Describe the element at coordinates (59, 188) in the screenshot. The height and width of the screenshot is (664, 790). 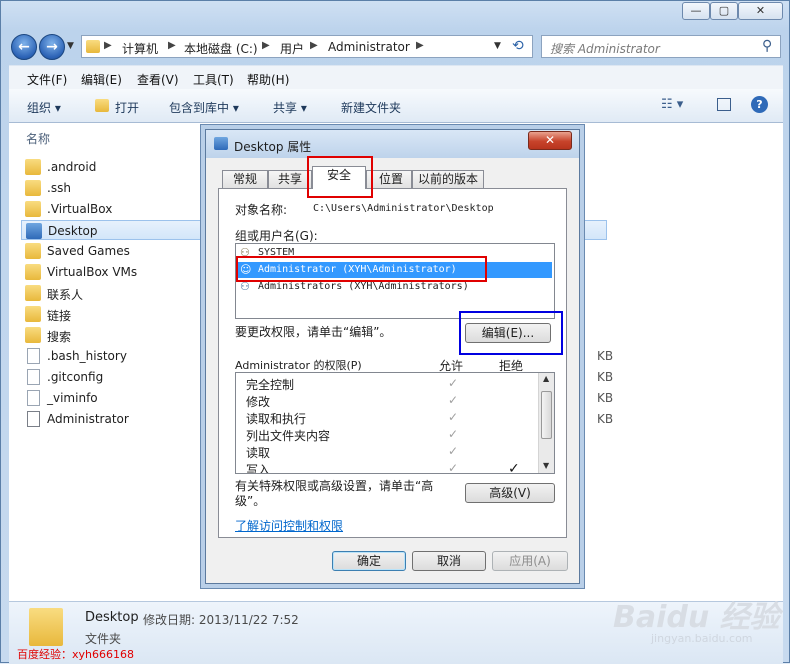
I see `item-name: .ssh` at that location.